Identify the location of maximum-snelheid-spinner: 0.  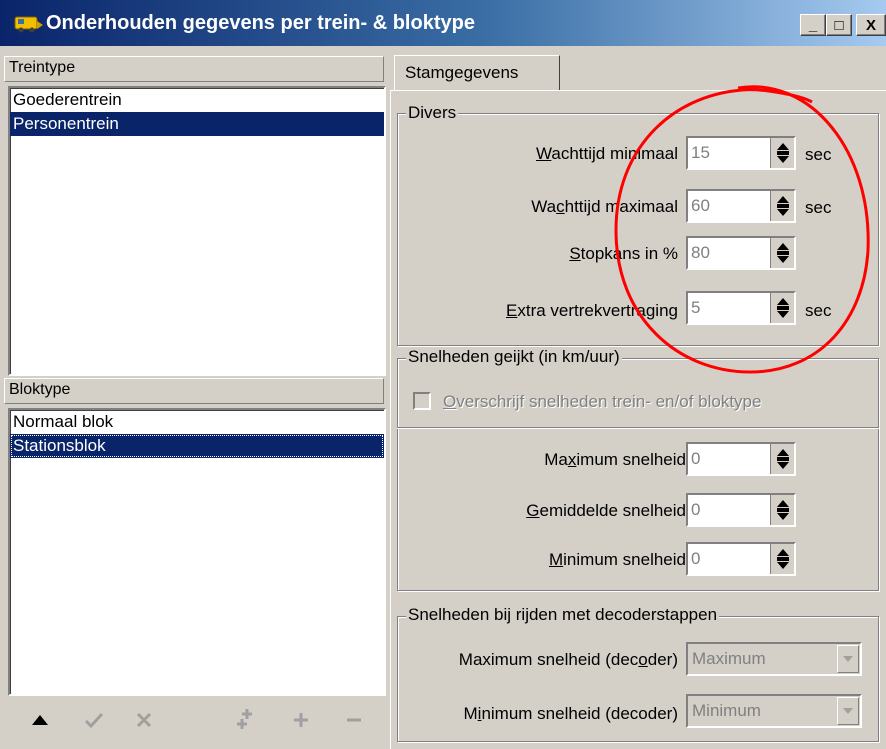
(741, 459).